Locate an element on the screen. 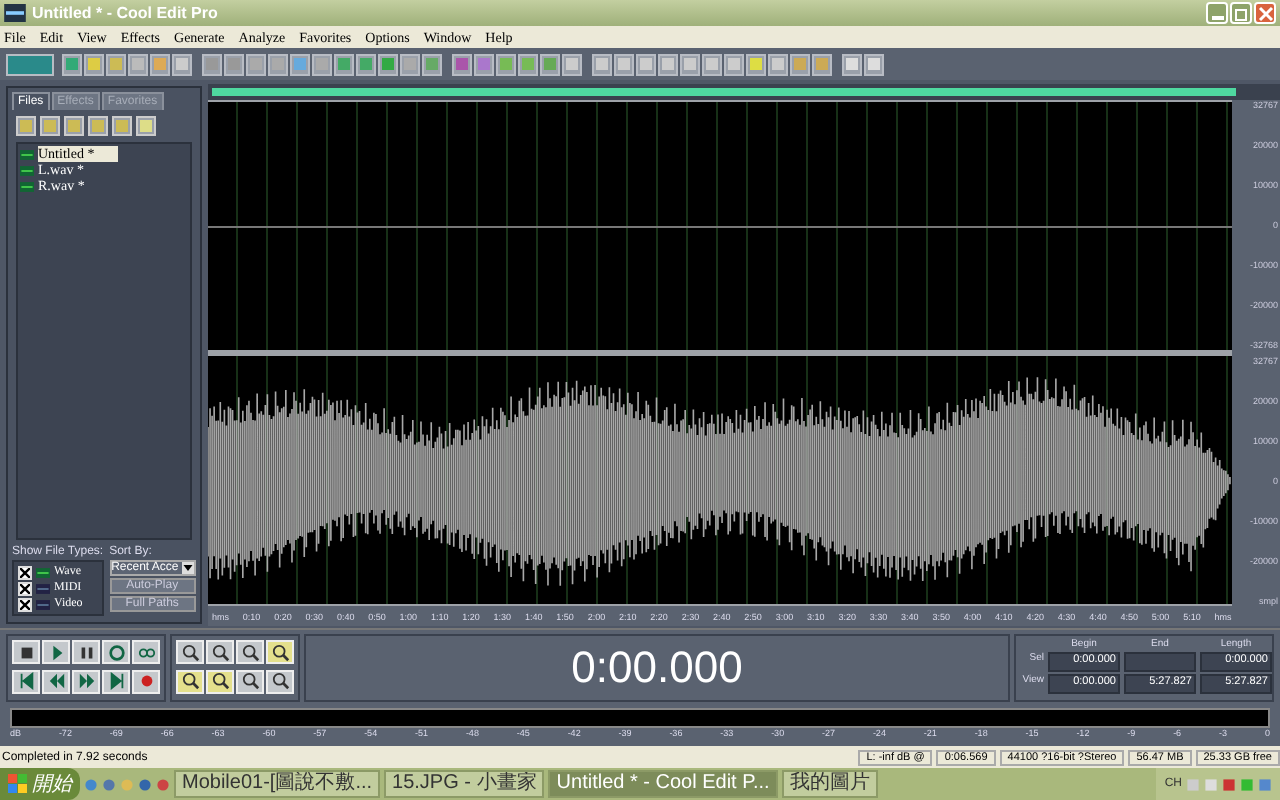  record-icon is located at coordinates (146, 681).